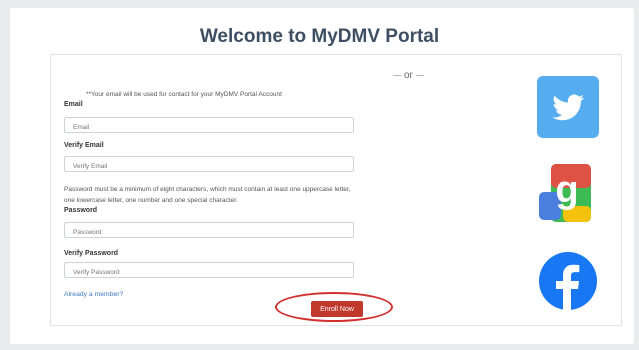  What do you see at coordinates (568, 281) in the screenshot?
I see `facebook-icon` at bounding box center [568, 281].